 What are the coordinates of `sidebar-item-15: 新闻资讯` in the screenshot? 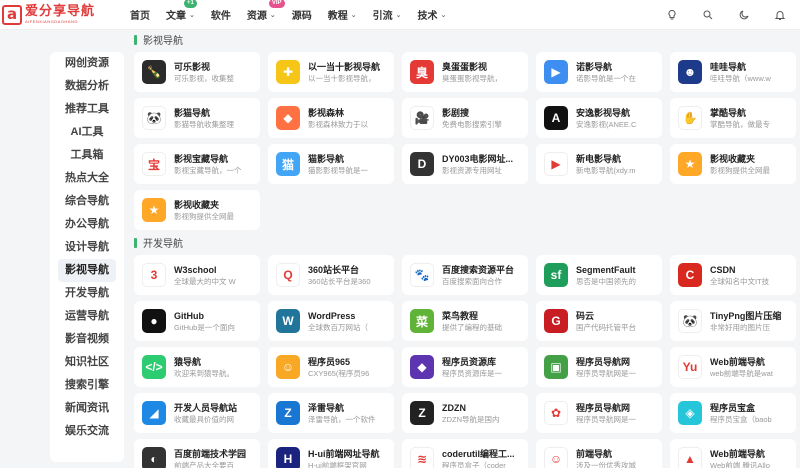 It's located at (87, 408).